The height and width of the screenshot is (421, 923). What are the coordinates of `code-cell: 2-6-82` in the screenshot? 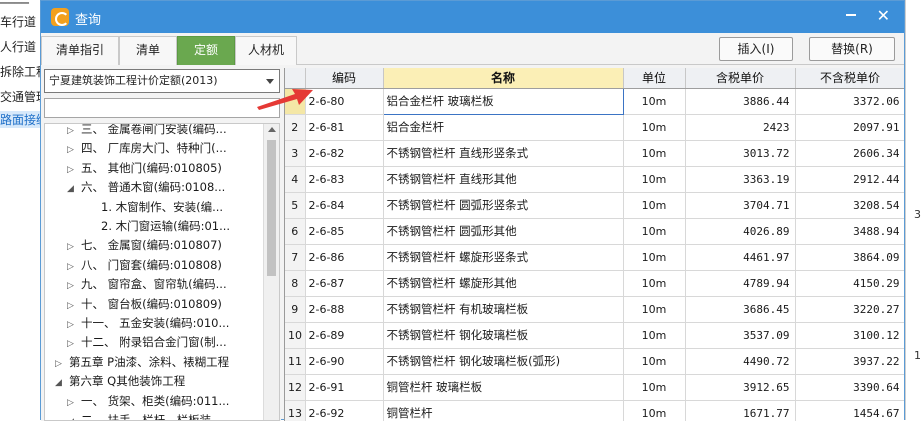 It's located at (344, 153).